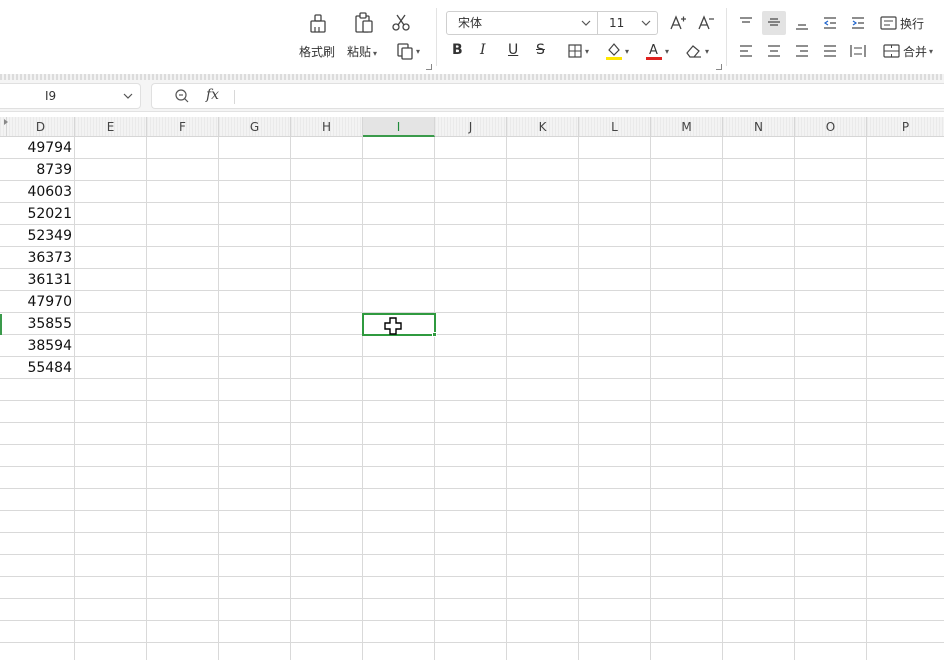 Image resolution: width=944 pixels, height=660 pixels. I want to click on align-middle-button, so click(774, 23).